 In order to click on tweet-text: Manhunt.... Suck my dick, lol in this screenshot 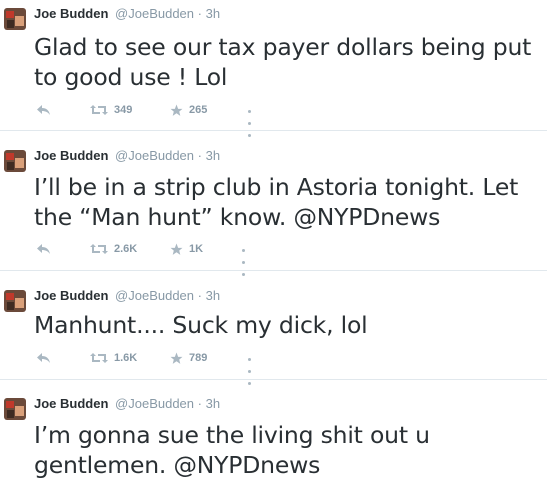, I will do `click(201, 325)`.